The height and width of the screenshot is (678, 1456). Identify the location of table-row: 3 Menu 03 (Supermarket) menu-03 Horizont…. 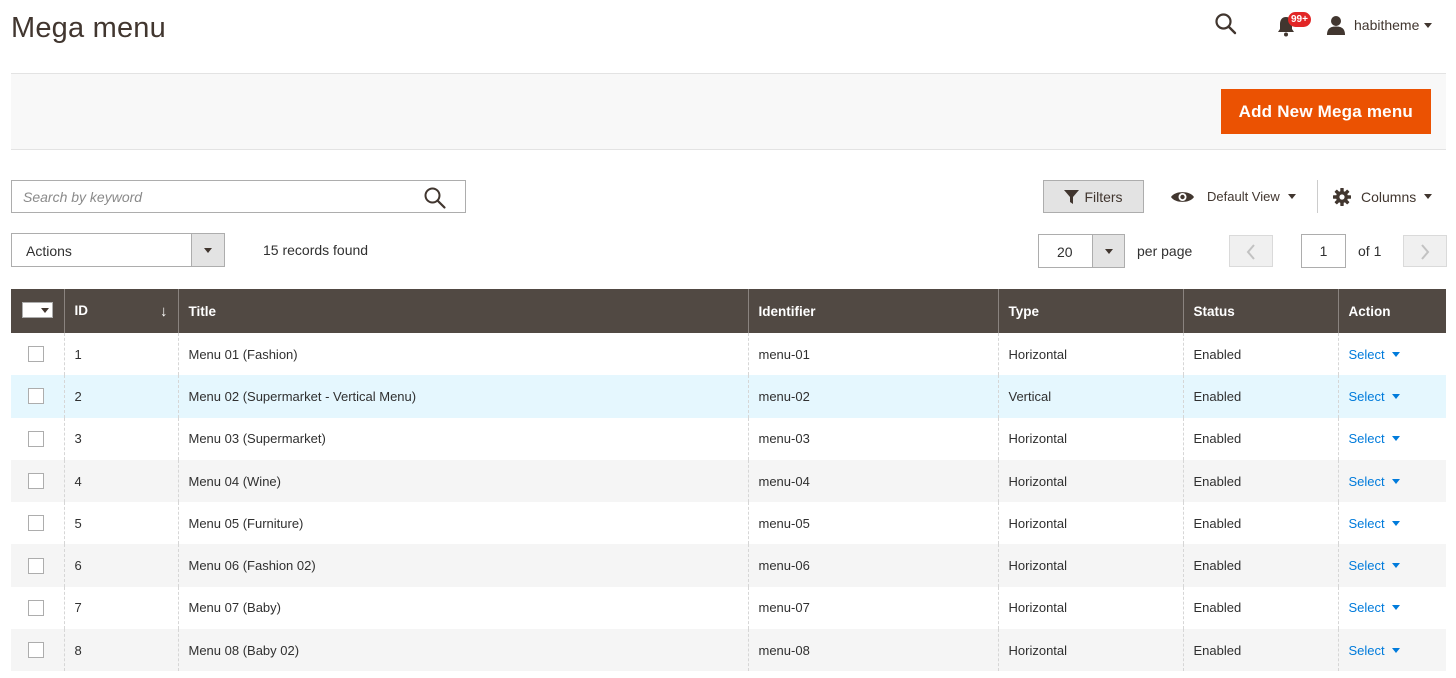
(728, 438).